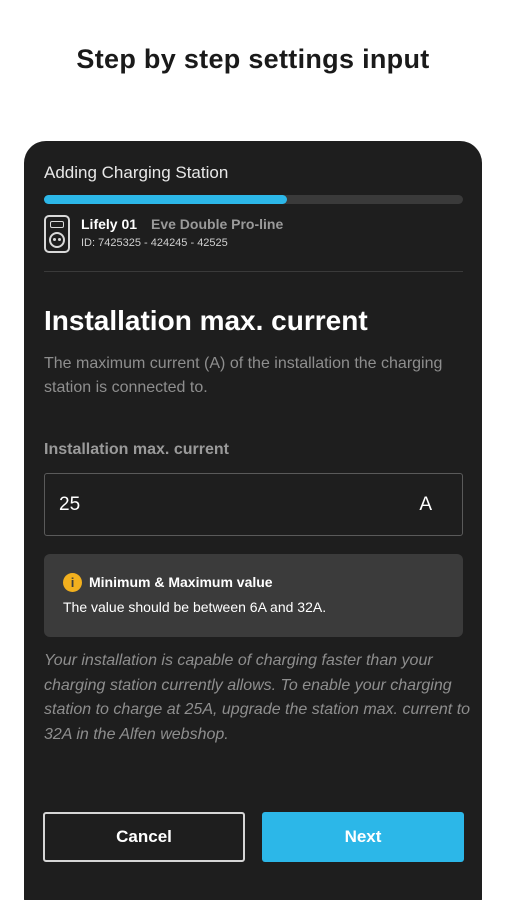 This screenshot has height=900, width=506. What do you see at coordinates (206, 320) in the screenshot?
I see `page-title: Installation max. current` at bounding box center [206, 320].